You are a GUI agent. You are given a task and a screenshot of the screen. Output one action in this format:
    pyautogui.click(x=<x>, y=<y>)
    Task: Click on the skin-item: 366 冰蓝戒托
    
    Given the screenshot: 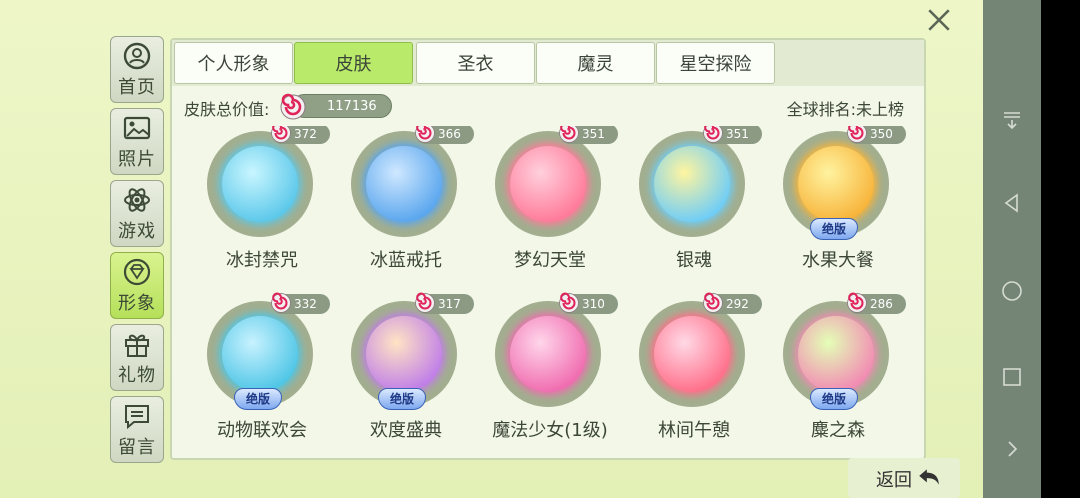 What is the action you would take?
    pyautogui.click(x=401, y=207)
    